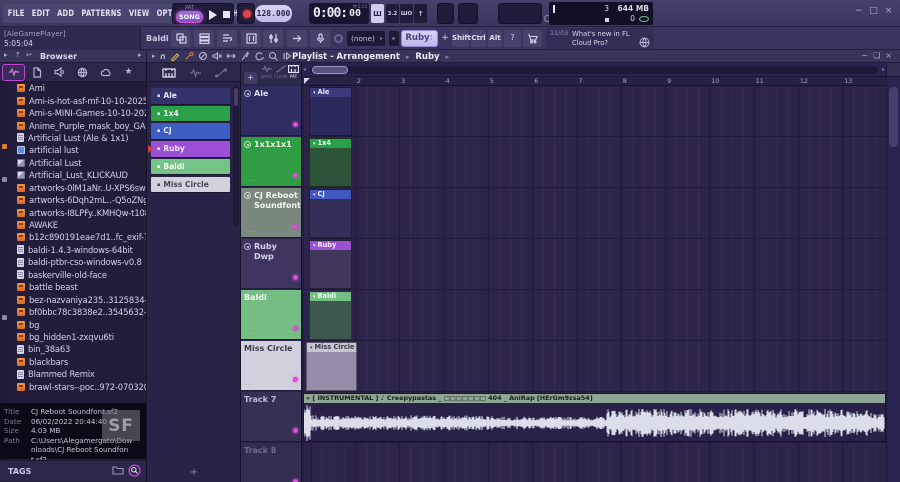  I want to click on delete-tool-icon, so click(203, 56).